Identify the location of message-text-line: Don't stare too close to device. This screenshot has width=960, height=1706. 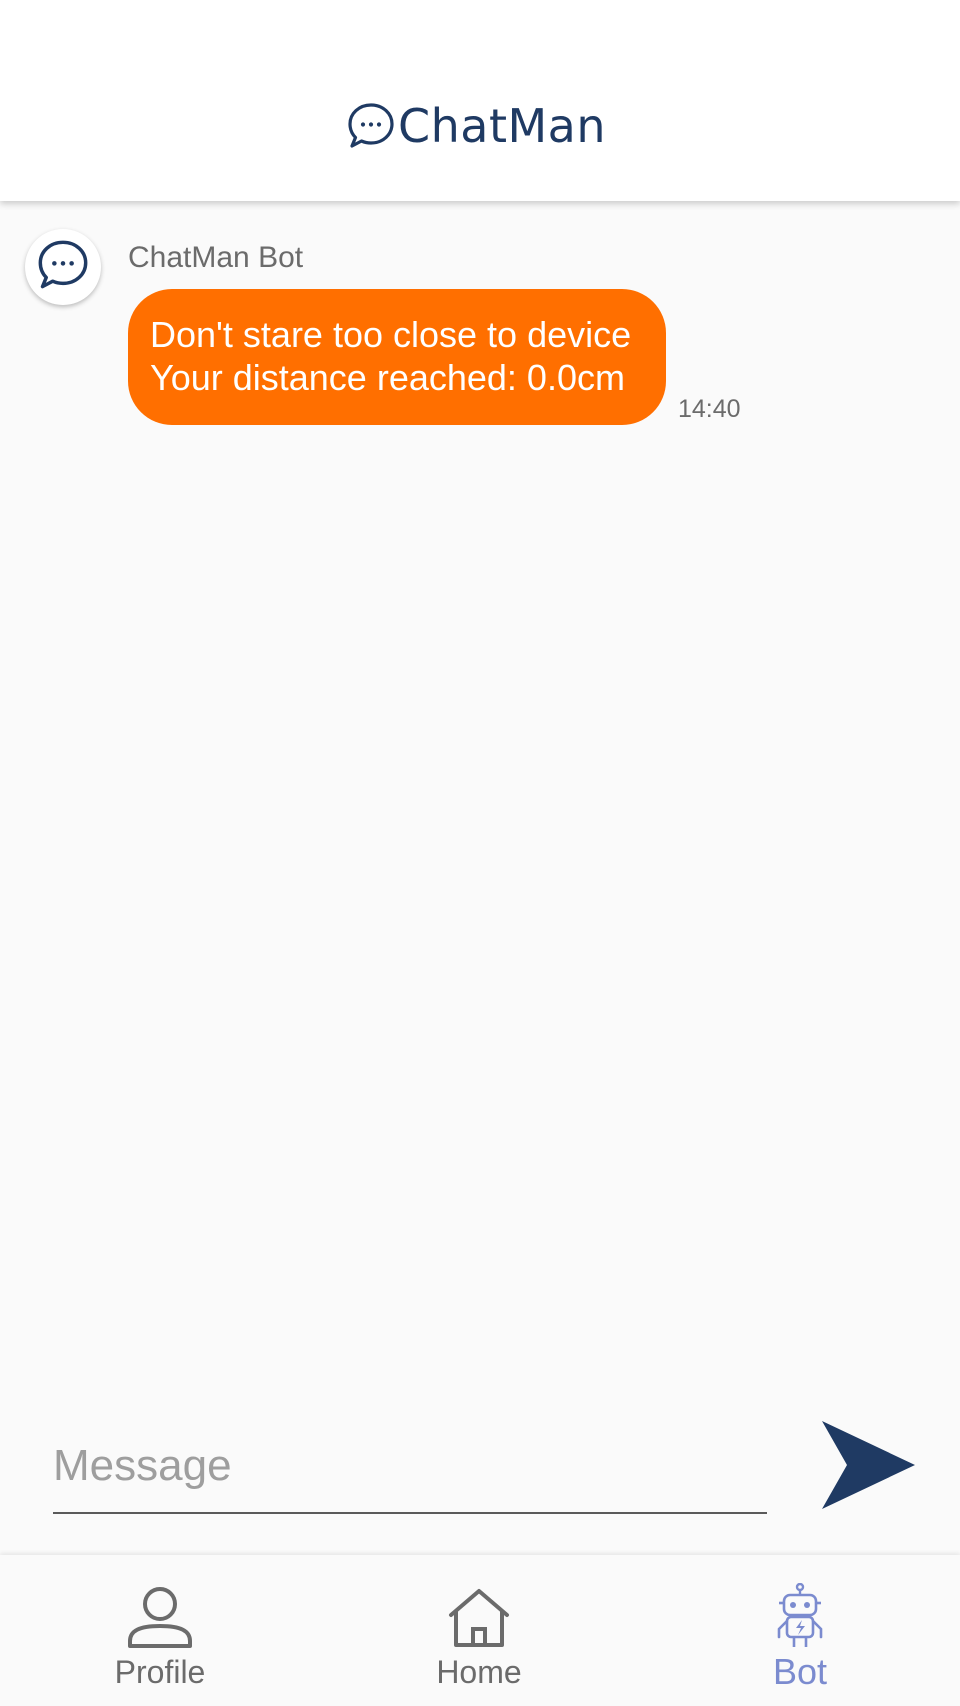
(391, 334).